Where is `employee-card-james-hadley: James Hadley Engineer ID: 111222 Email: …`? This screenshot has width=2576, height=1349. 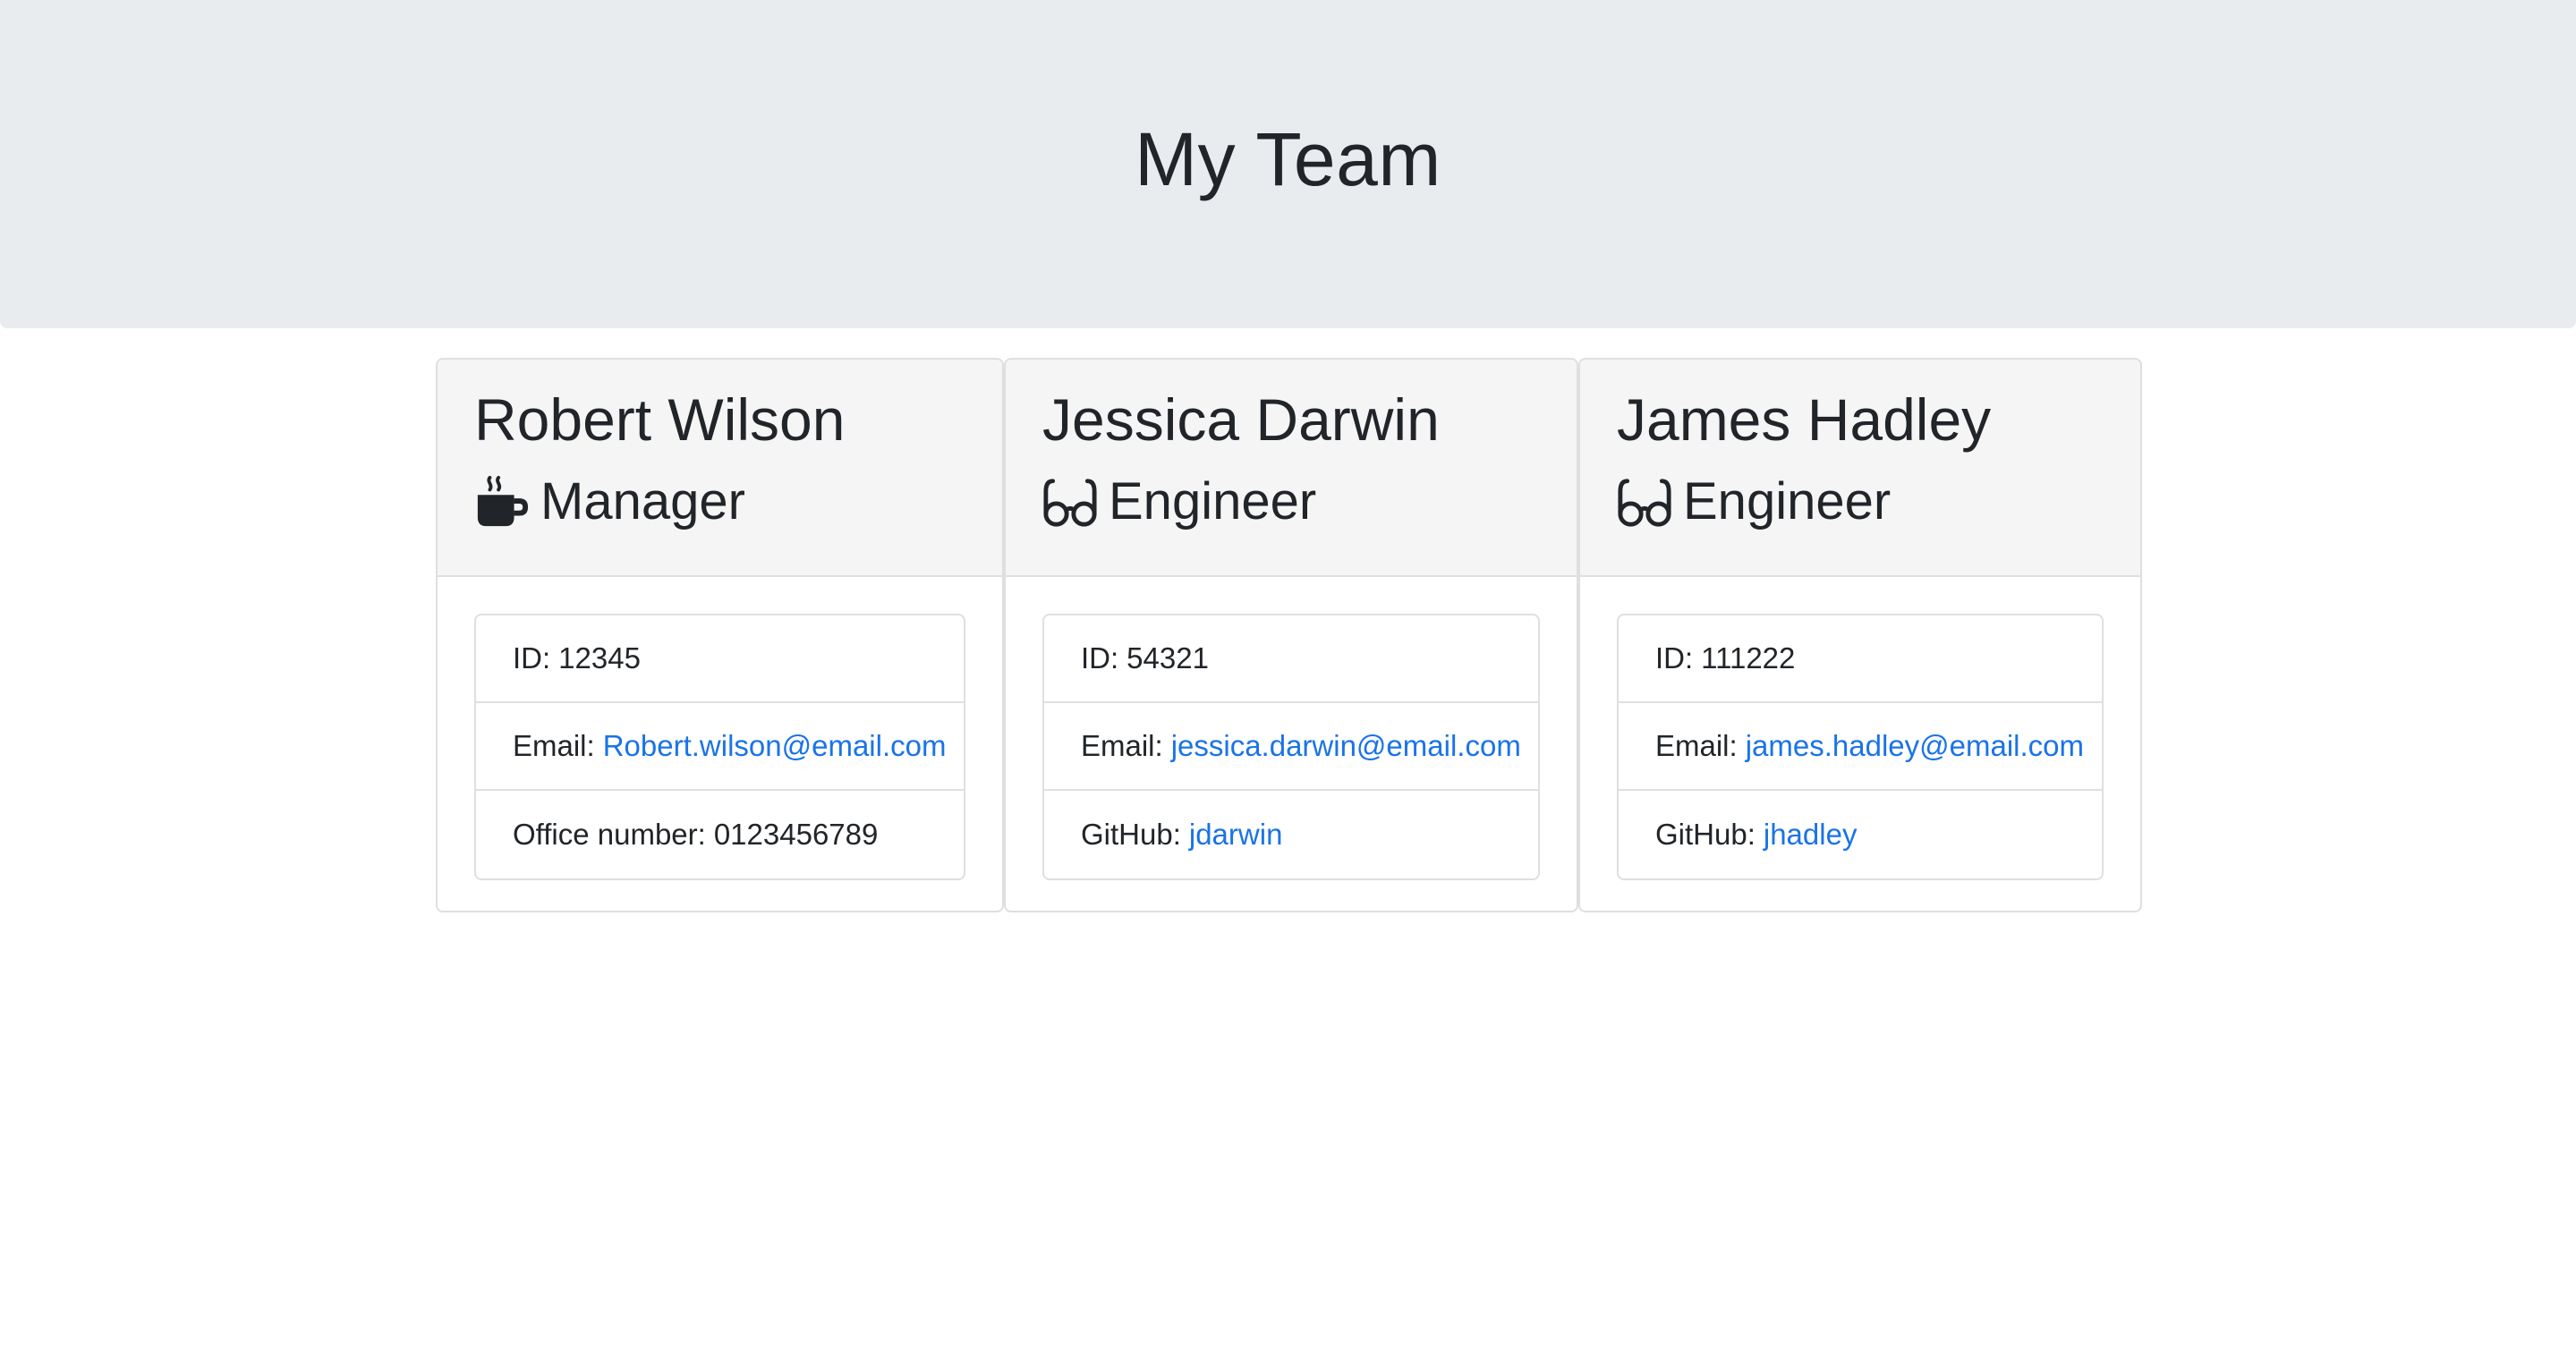
employee-card-james-hadley: James Hadley Engineer ID: 111222 Email: … is located at coordinates (1860, 635).